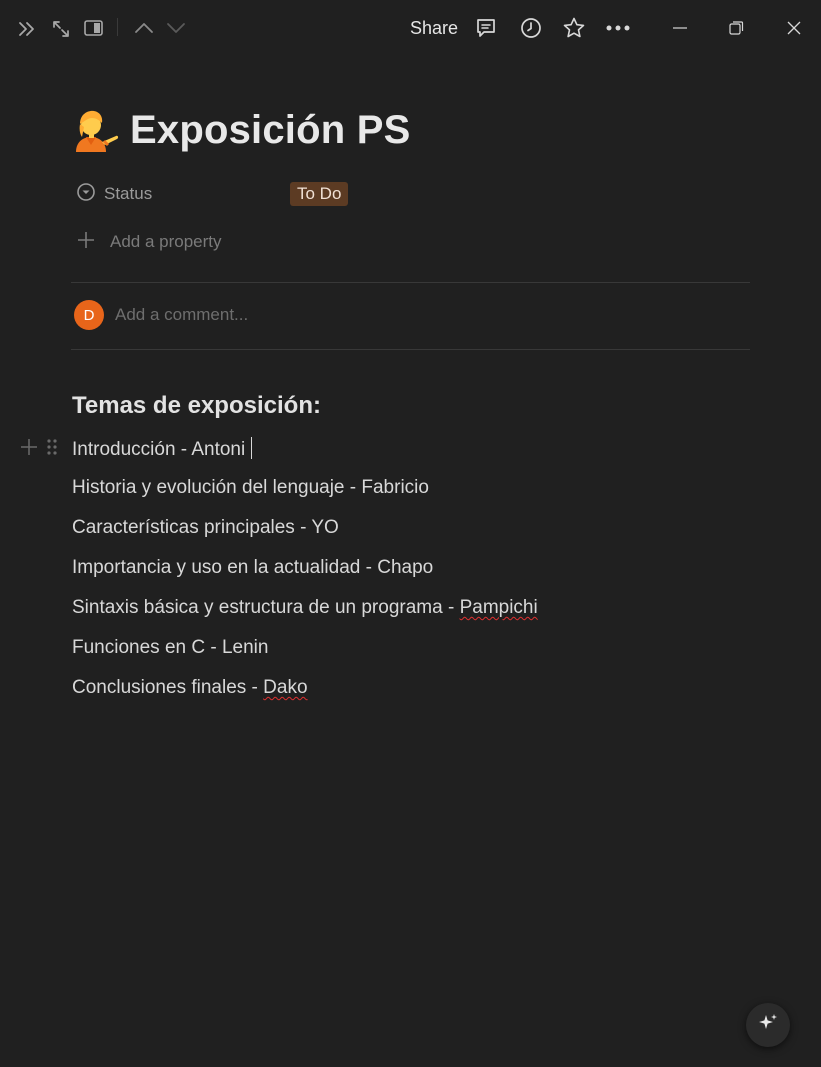  Describe the element at coordinates (618, 28) in the screenshot. I see `more-icon` at that location.